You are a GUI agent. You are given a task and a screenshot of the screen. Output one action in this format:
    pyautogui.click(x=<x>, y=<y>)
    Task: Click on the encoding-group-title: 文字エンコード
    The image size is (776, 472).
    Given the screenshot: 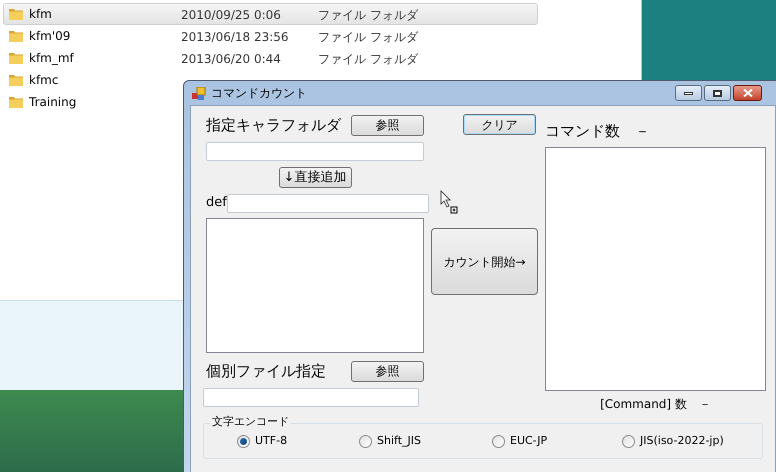 What is the action you would take?
    pyautogui.click(x=250, y=422)
    